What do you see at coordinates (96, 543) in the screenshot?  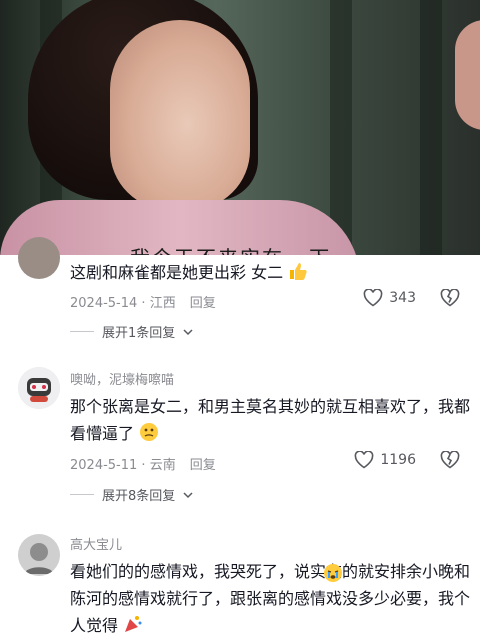 I see `comment-username: 高大宝儿` at bounding box center [96, 543].